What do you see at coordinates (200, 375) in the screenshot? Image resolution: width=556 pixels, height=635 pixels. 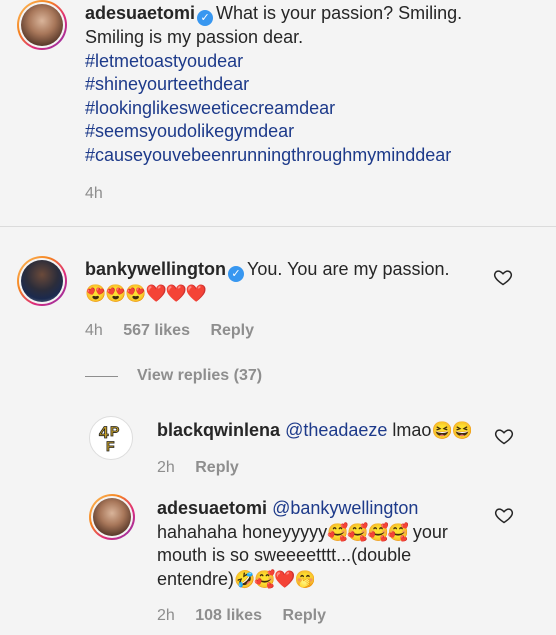 I see `view-replies-label: View replies (37)` at bounding box center [200, 375].